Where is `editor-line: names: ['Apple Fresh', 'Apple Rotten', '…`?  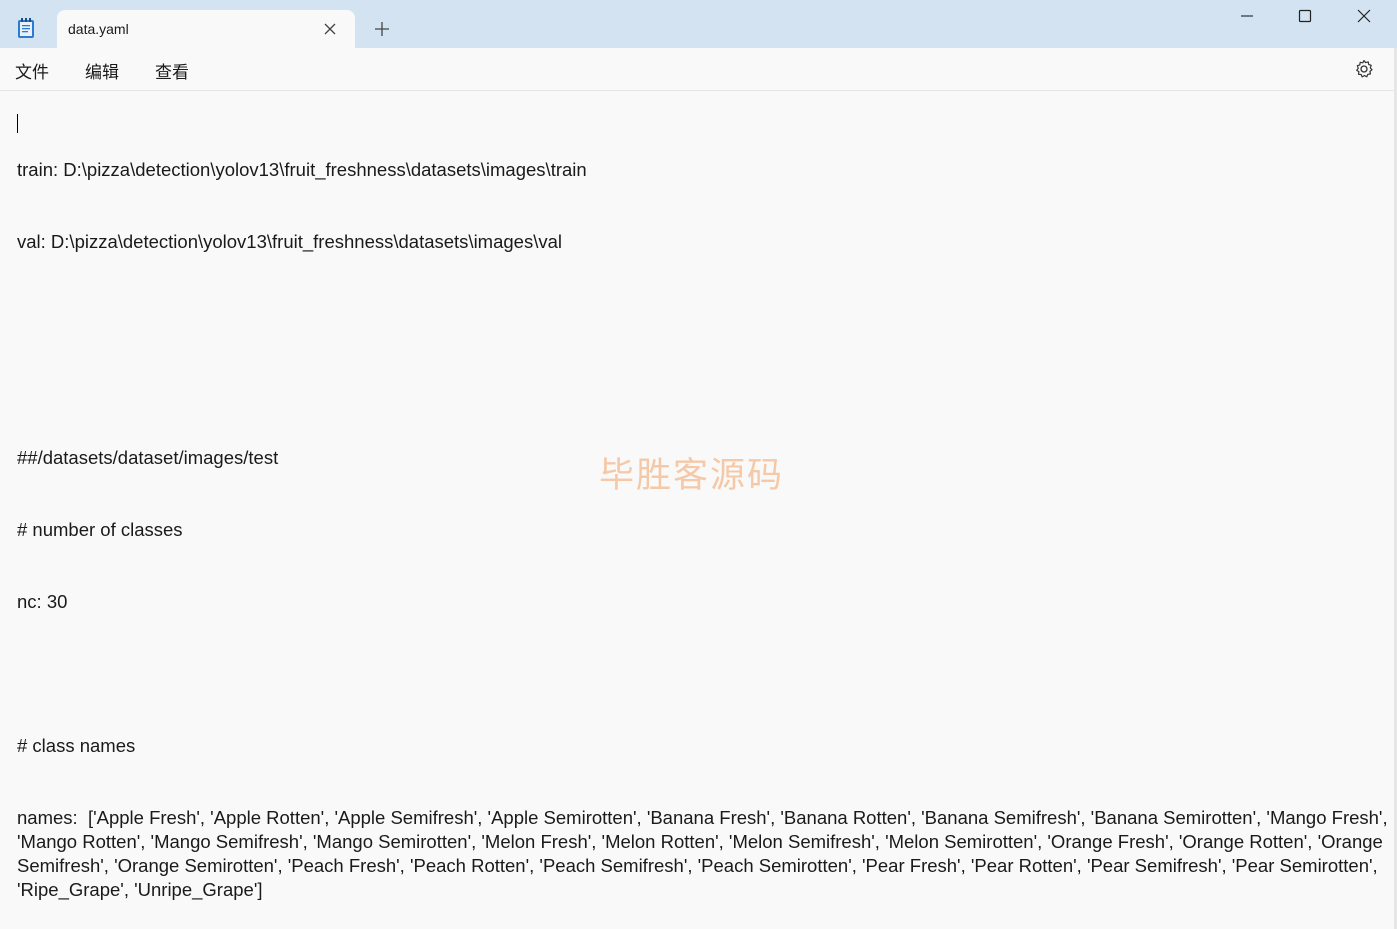
editor-line: names: ['Apple Fresh', 'Apple Rotten', '… is located at coordinates (705, 853).